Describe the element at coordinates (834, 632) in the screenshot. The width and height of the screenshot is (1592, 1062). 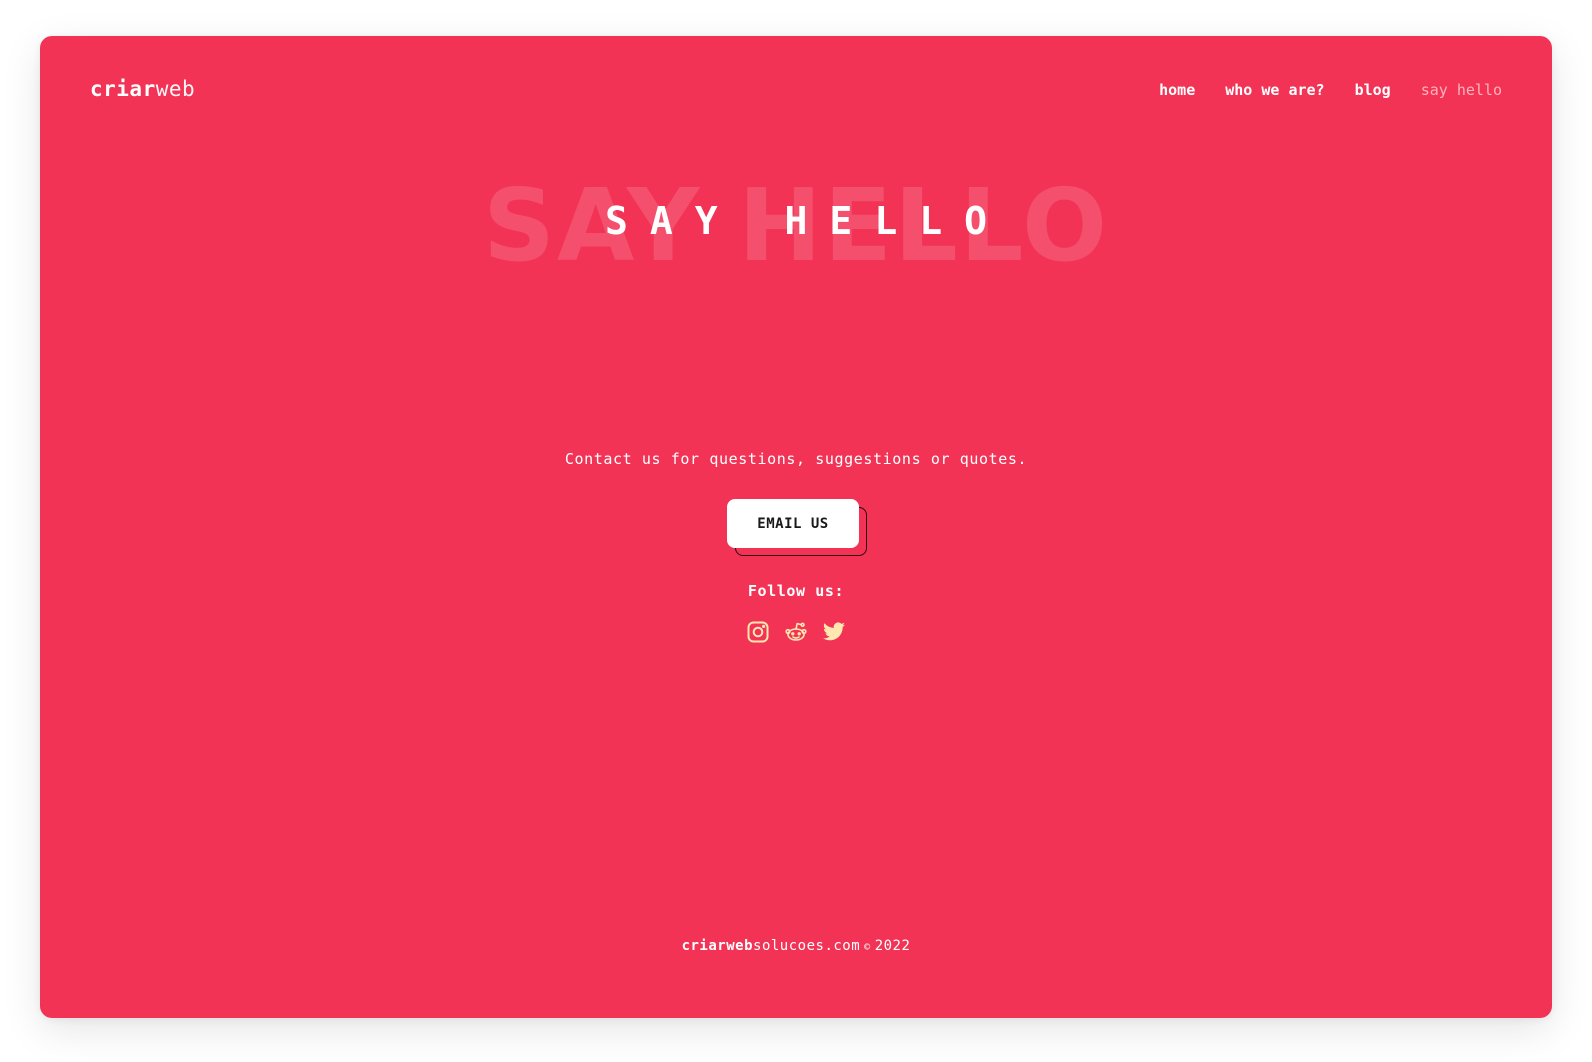
I see `twitter-icon` at that location.